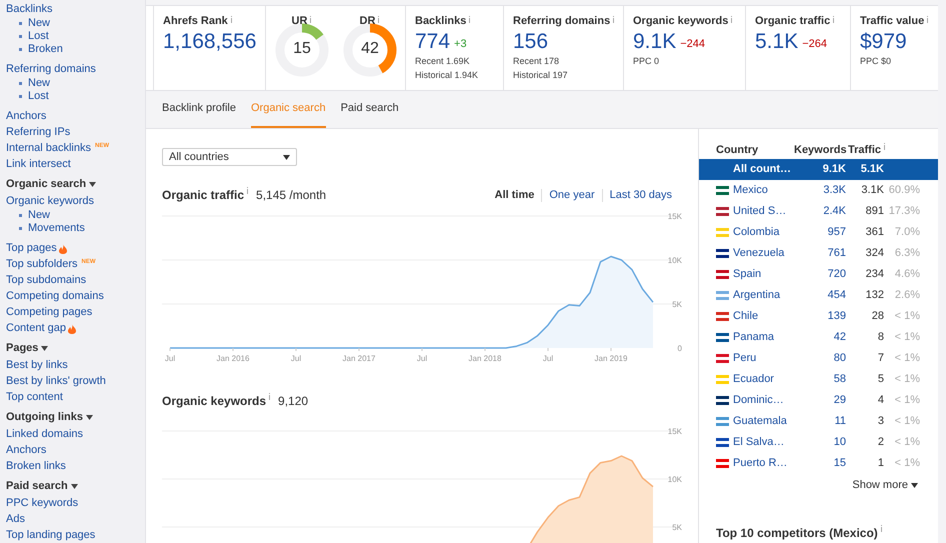 The image size is (946, 543). What do you see at coordinates (907, 274) in the screenshot?
I see `share-cell-text: 4.6%` at bounding box center [907, 274].